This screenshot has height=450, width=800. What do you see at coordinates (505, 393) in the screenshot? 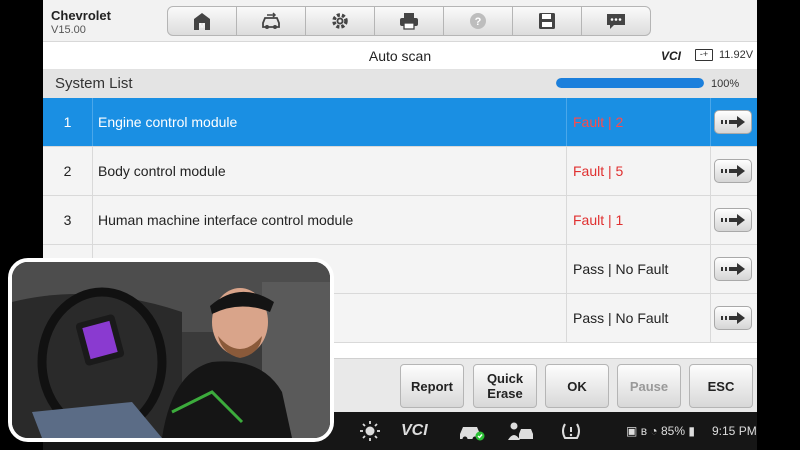
I see `quick-erase-line2: Erase` at bounding box center [505, 393].